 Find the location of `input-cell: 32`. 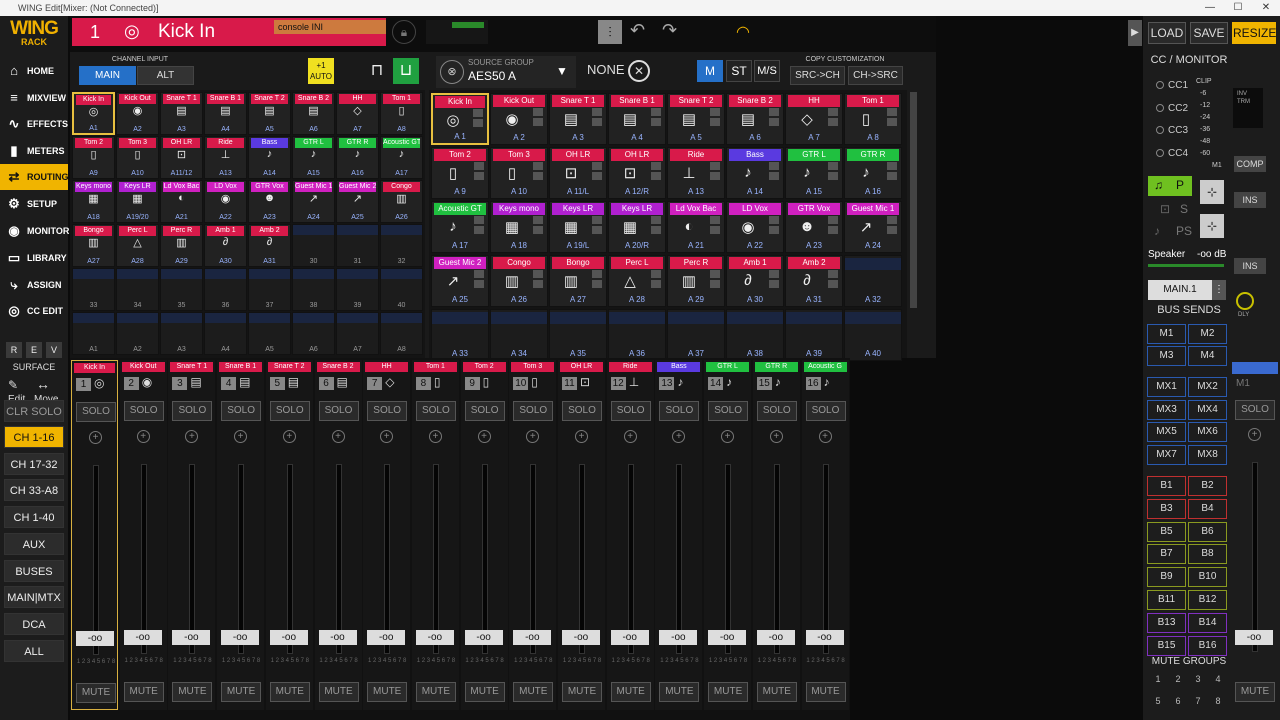

input-cell: 32 is located at coordinates (401, 245).